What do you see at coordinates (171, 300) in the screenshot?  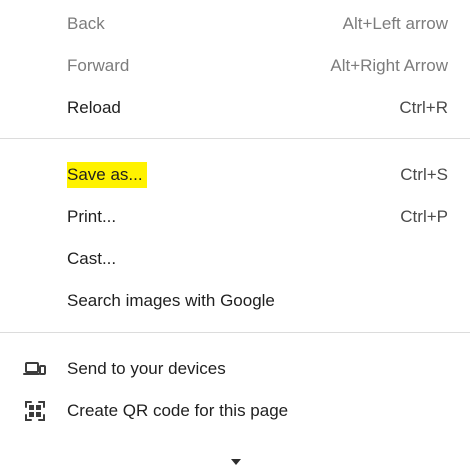 I see `menu-item-label: Search images with Google` at bounding box center [171, 300].